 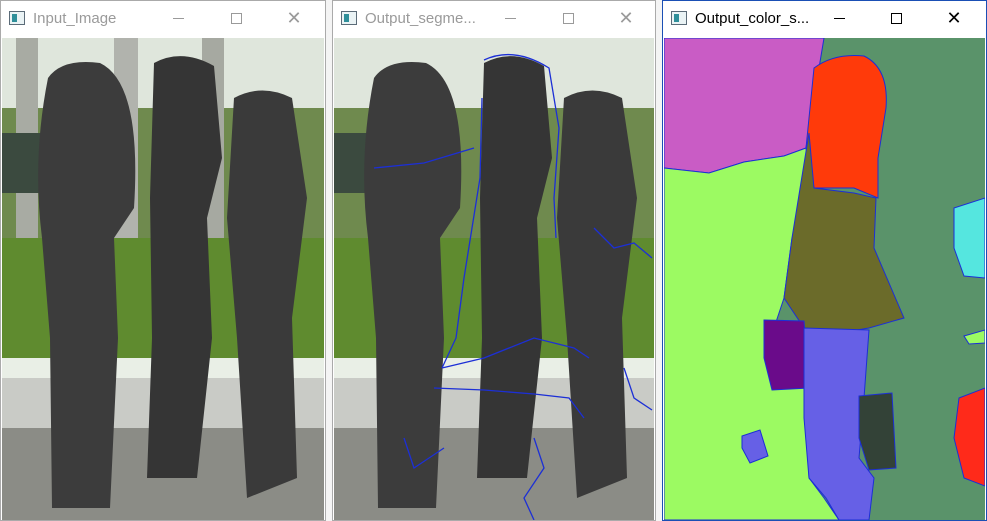 I want to click on title-bar: Output_color_s... ✕, so click(x=824, y=19).